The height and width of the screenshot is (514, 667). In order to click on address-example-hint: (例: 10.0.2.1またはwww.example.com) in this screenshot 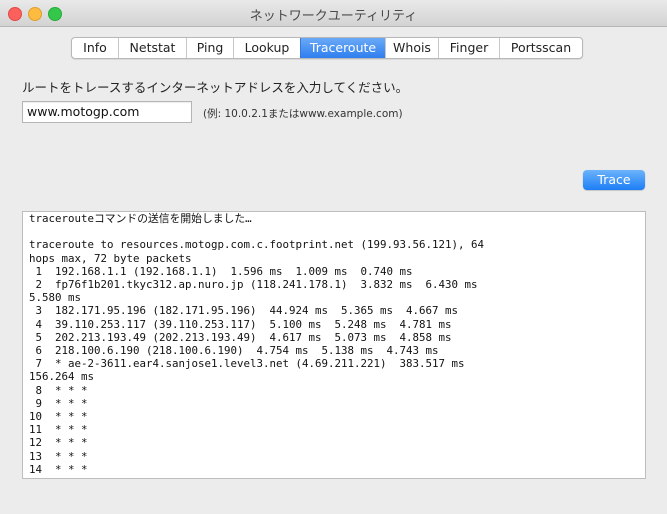, I will do `click(303, 114)`.